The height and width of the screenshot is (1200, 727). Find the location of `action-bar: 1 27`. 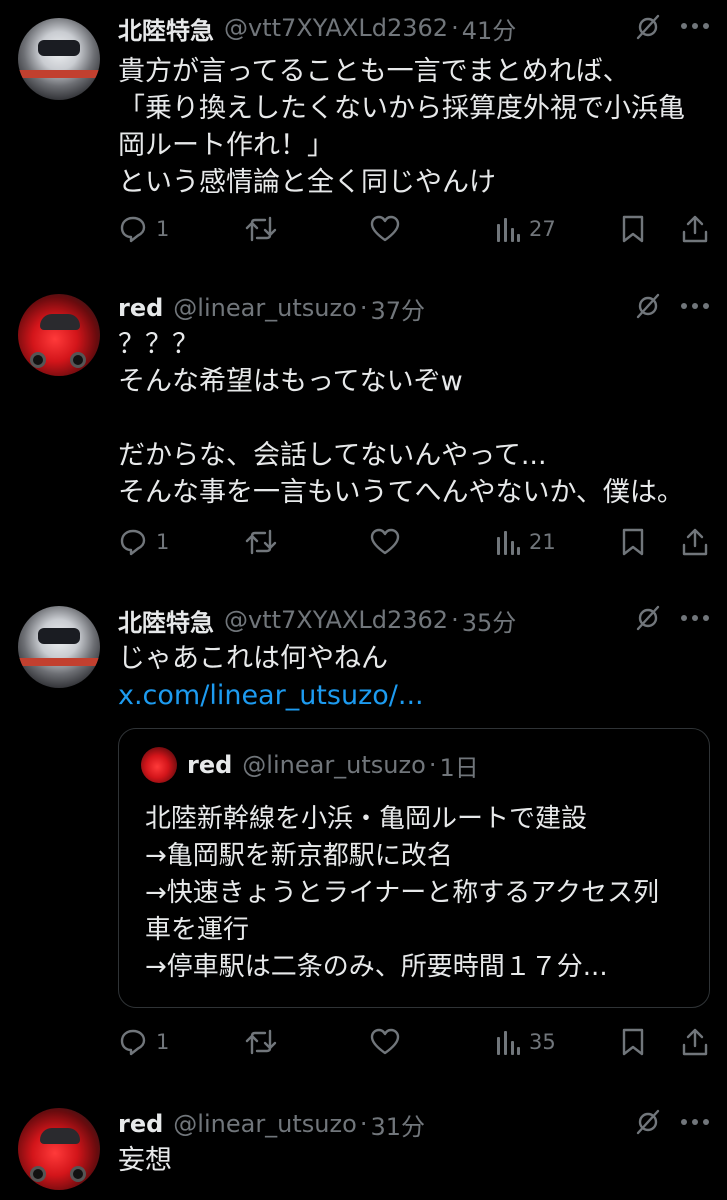

action-bar: 1 27 is located at coordinates (363, 229).